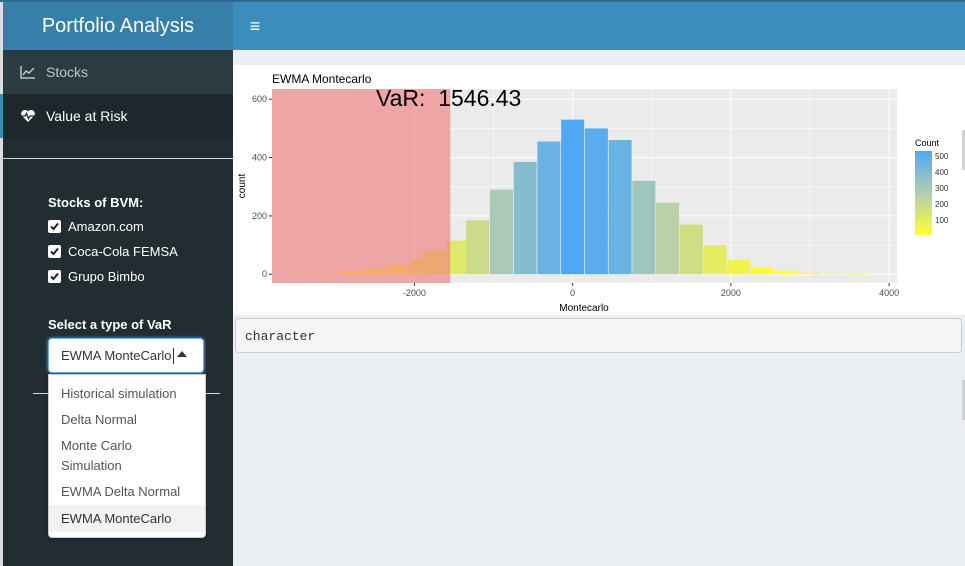 This screenshot has height=566, width=965. I want to click on checkbox-amazon: Amazon.com, so click(96, 226).